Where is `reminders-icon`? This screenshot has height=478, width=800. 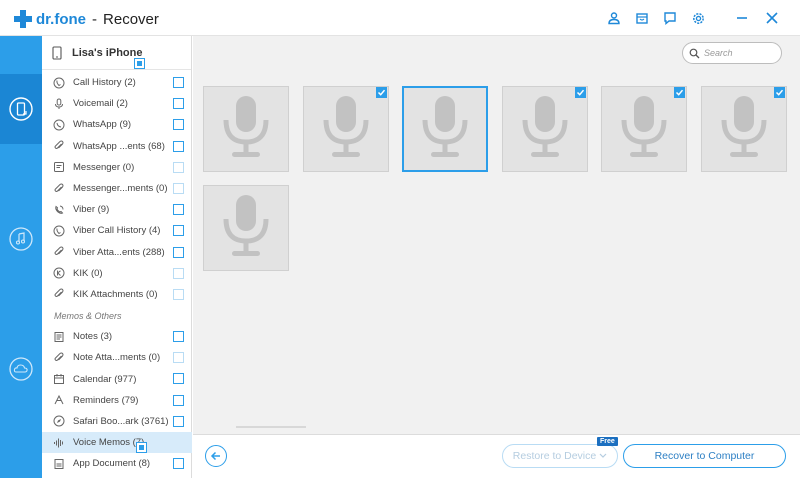 reminders-icon is located at coordinates (59, 400).